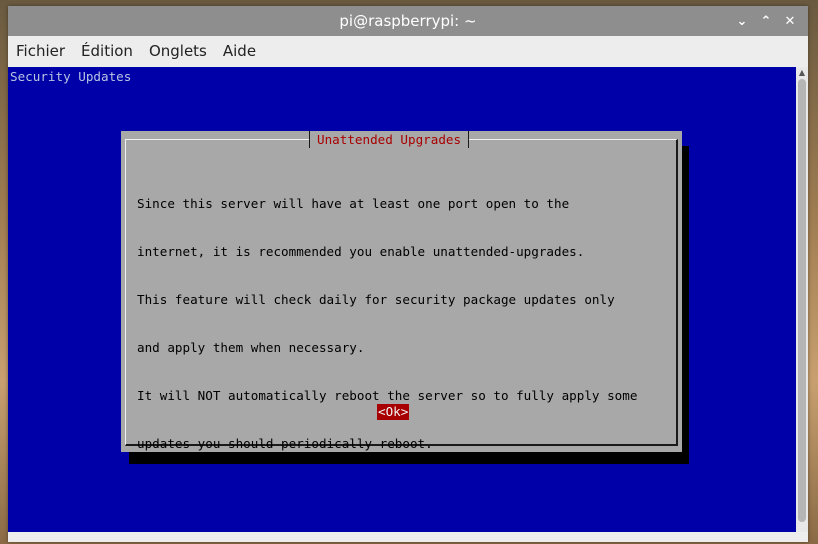  I want to click on menu-edition: Édition, so click(107, 51).